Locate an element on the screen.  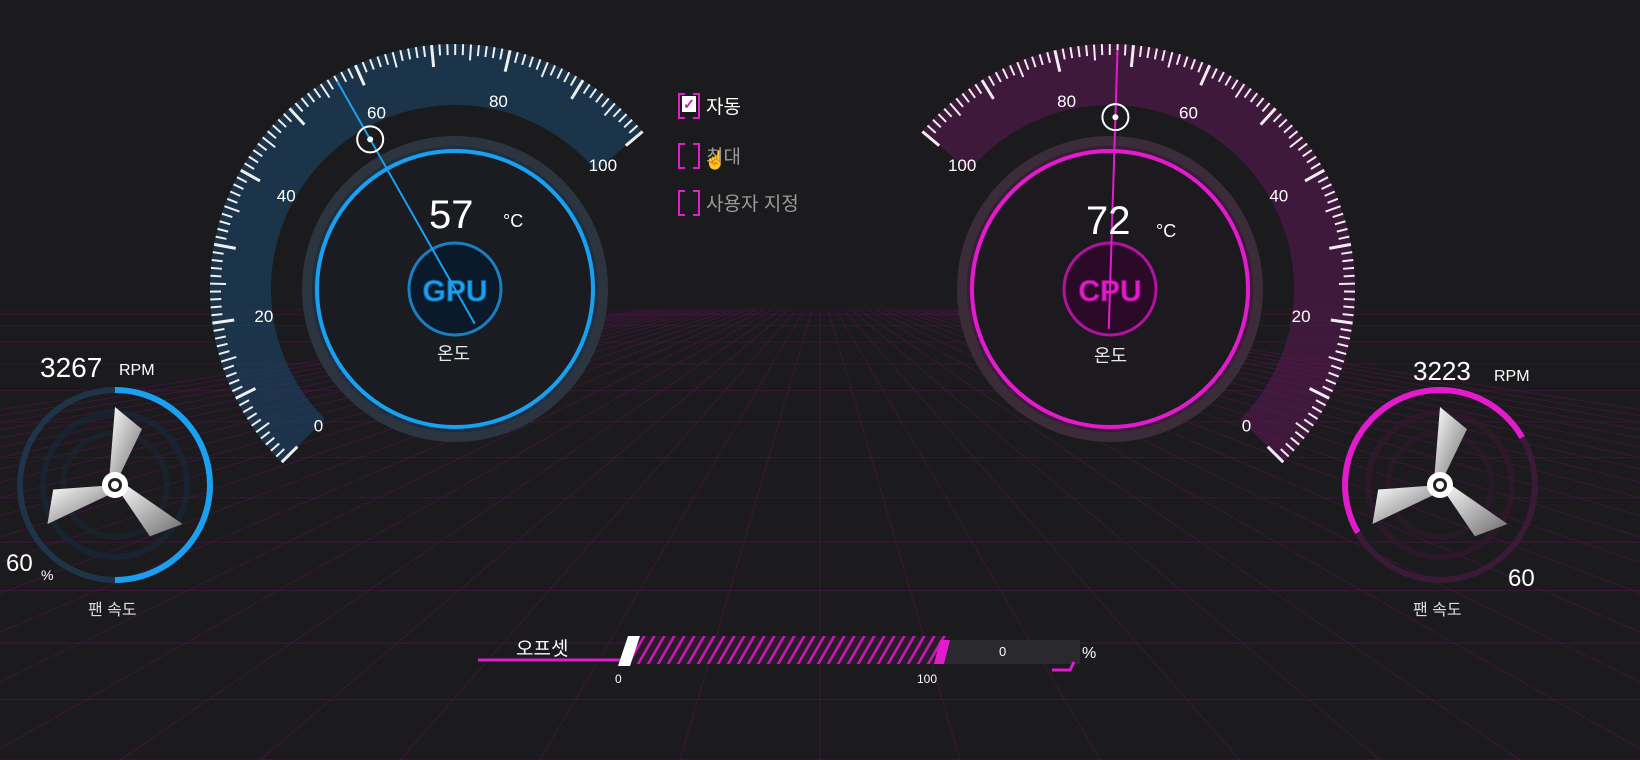
checkbox-auto: ✓ is located at coordinates (689, 106).